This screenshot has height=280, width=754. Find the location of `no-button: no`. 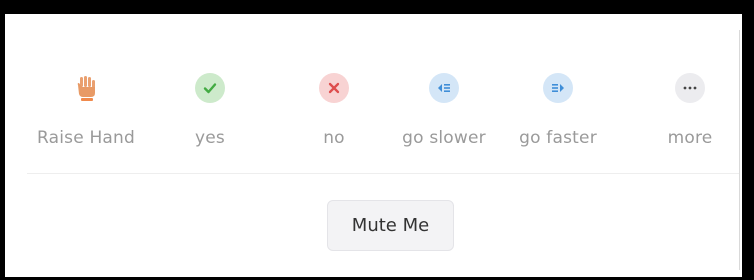

no-button: no is located at coordinates (334, 110).